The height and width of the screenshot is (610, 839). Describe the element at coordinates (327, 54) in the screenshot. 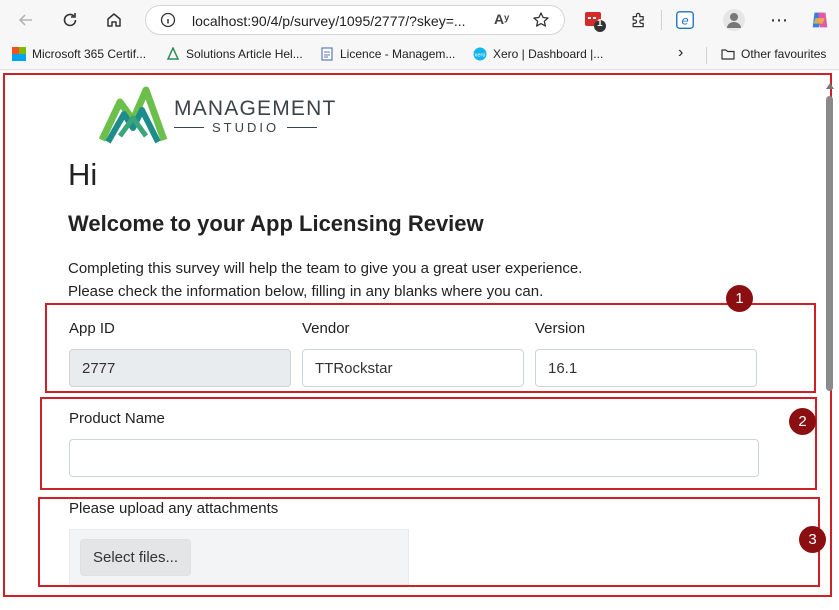

I see `document-icon` at that location.